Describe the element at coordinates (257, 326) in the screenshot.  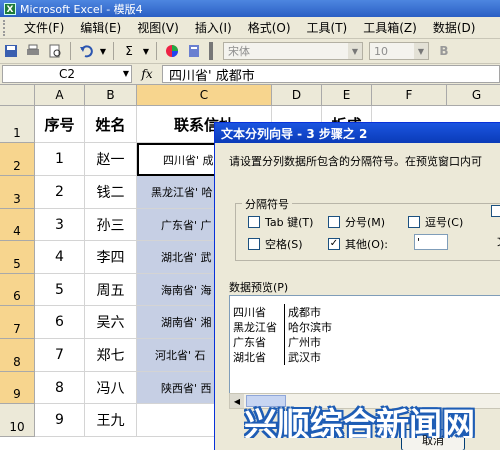
I see `preview-cell: 黑龙江省` at that location.